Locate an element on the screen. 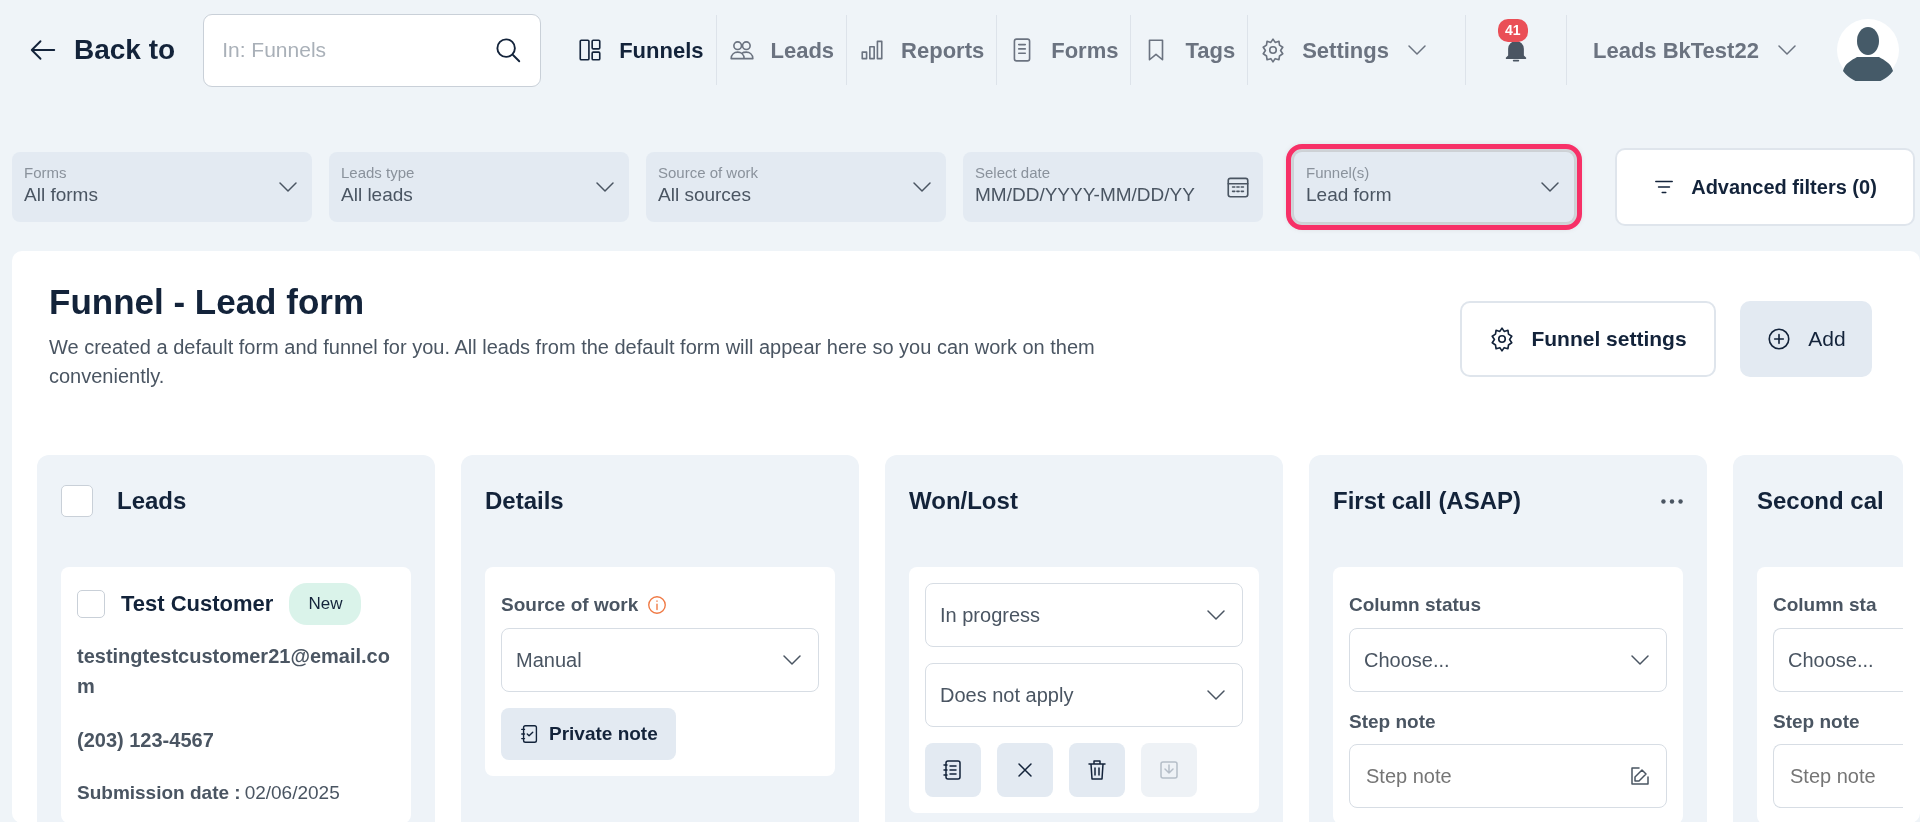  nav-tab: Tags is located at coordinates (1190, 50).